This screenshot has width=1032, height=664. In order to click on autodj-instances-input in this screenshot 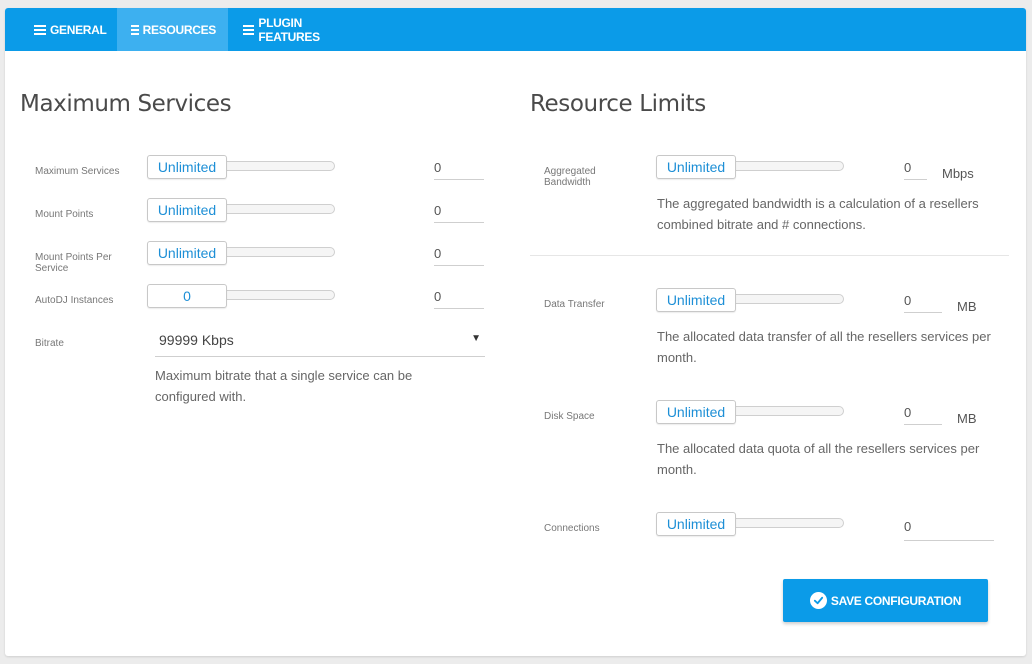, I will do `click(459, 297)`.